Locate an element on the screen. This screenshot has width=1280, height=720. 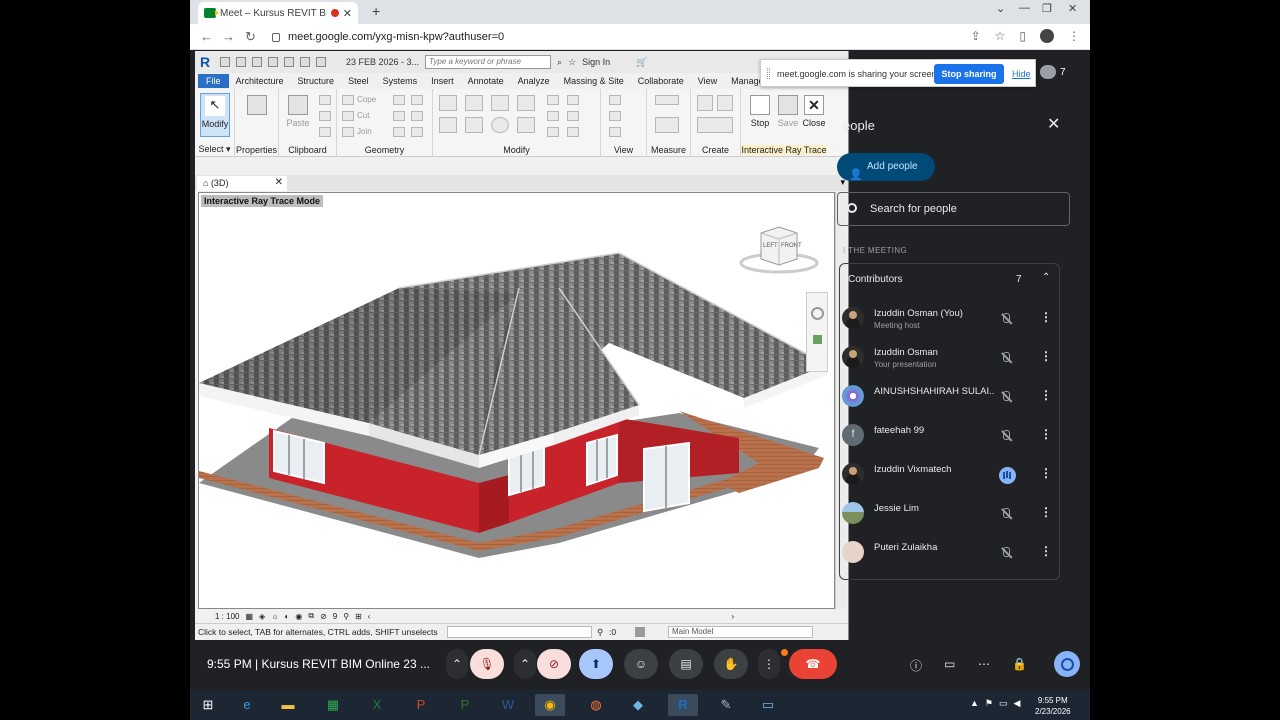
mirror-icon is located at coordinates (500, 103).